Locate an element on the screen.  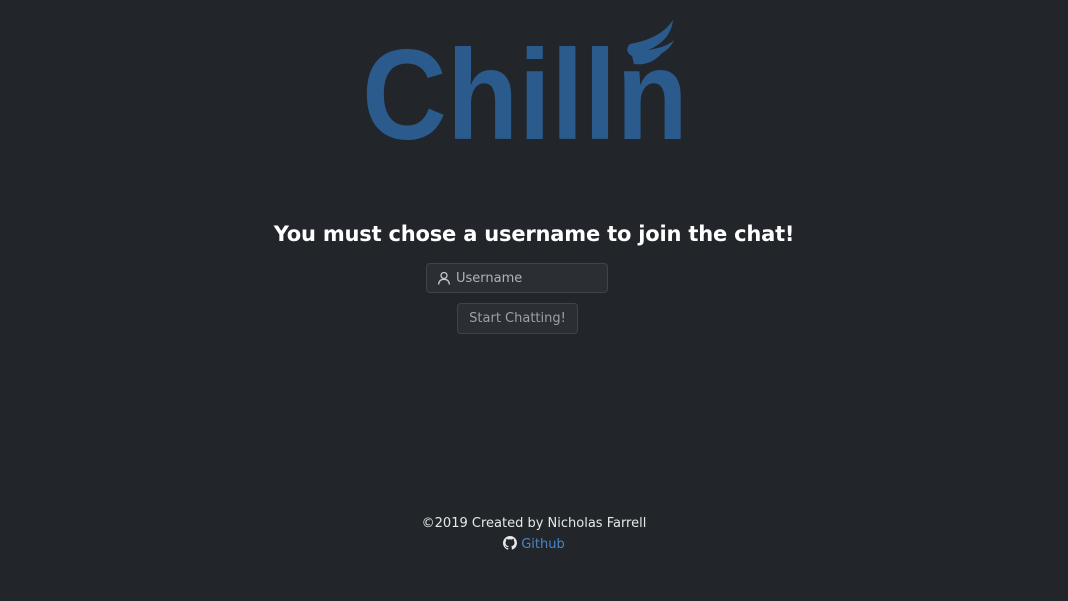
footer-credit: ©2019 Created by Nicholas Farrell is located at coordinates (534, 523).